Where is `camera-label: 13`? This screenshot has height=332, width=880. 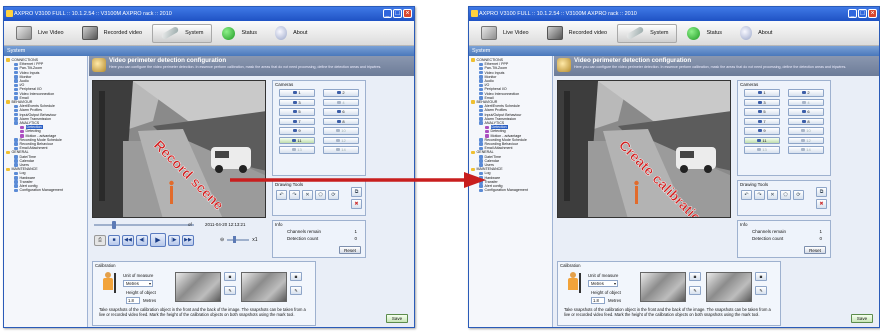 camera-label: 13 is located at coordinates (299, 150).